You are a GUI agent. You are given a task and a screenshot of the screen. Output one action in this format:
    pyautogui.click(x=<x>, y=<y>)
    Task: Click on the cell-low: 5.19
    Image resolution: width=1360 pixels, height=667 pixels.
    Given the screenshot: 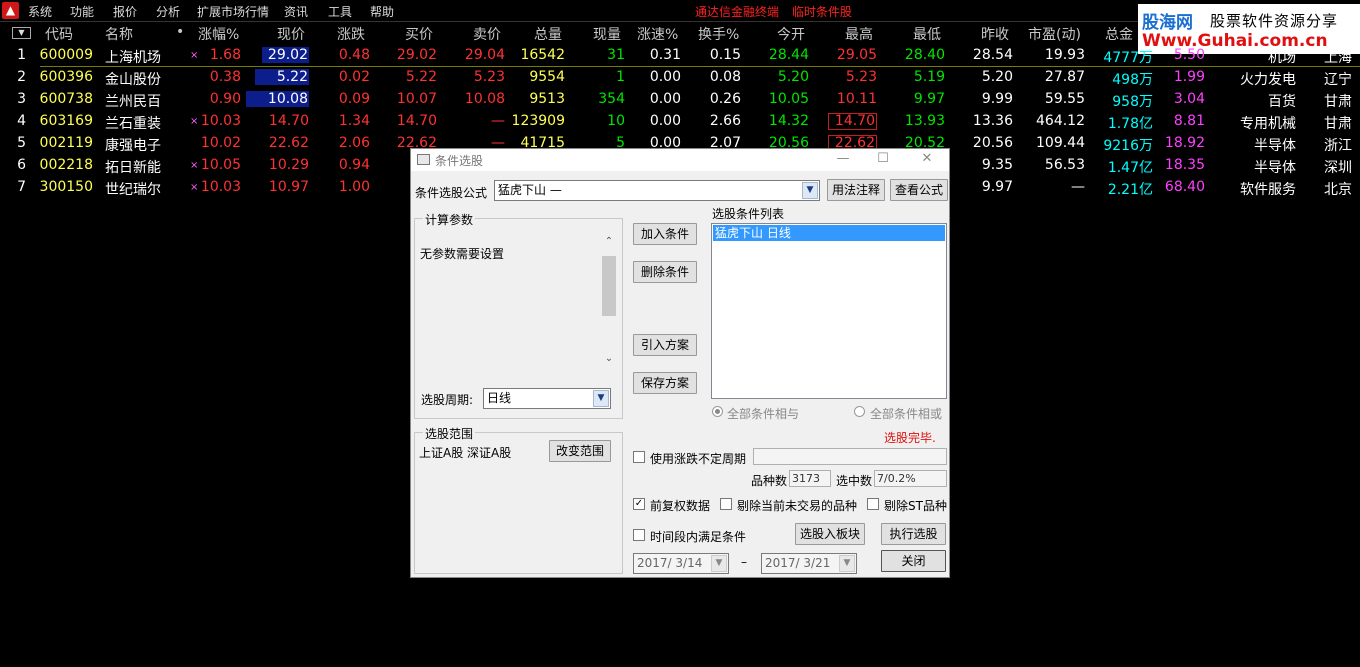 What is the action you would take?
    pyautogui.click(x=929, y=77)
    